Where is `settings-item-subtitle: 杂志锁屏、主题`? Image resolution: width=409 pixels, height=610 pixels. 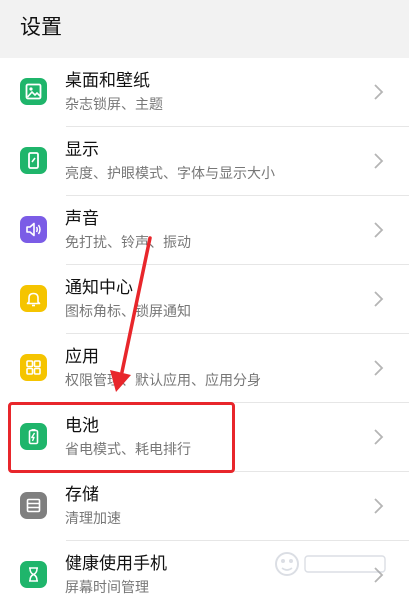
settings-item-subtitle: 杂志锁屏、主题 is located at coordinates (114, 105).